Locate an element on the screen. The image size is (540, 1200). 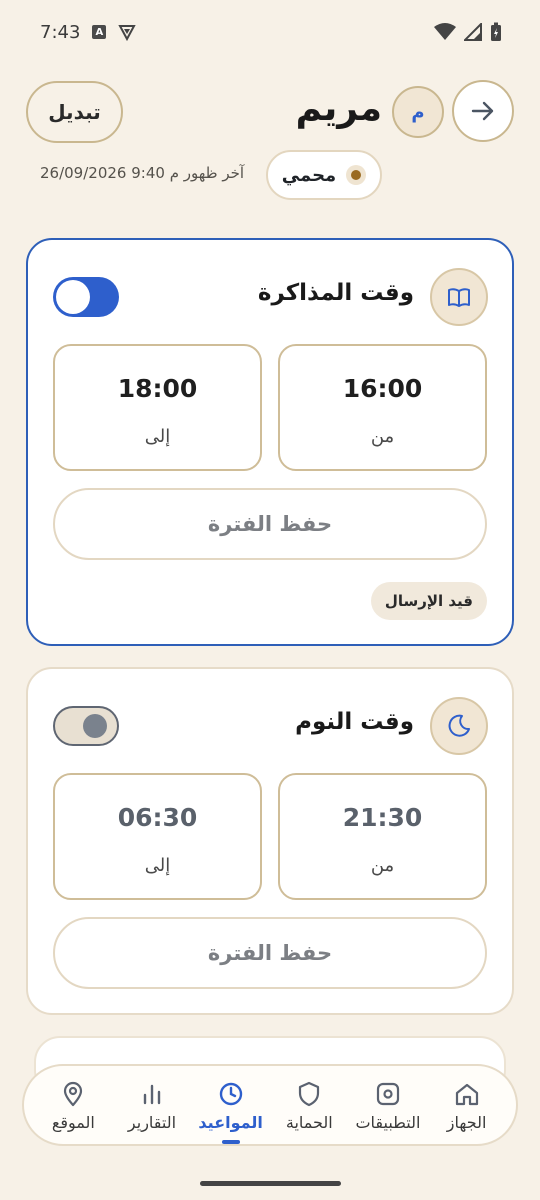
shield-icon is located at coordinates (309, 1094).